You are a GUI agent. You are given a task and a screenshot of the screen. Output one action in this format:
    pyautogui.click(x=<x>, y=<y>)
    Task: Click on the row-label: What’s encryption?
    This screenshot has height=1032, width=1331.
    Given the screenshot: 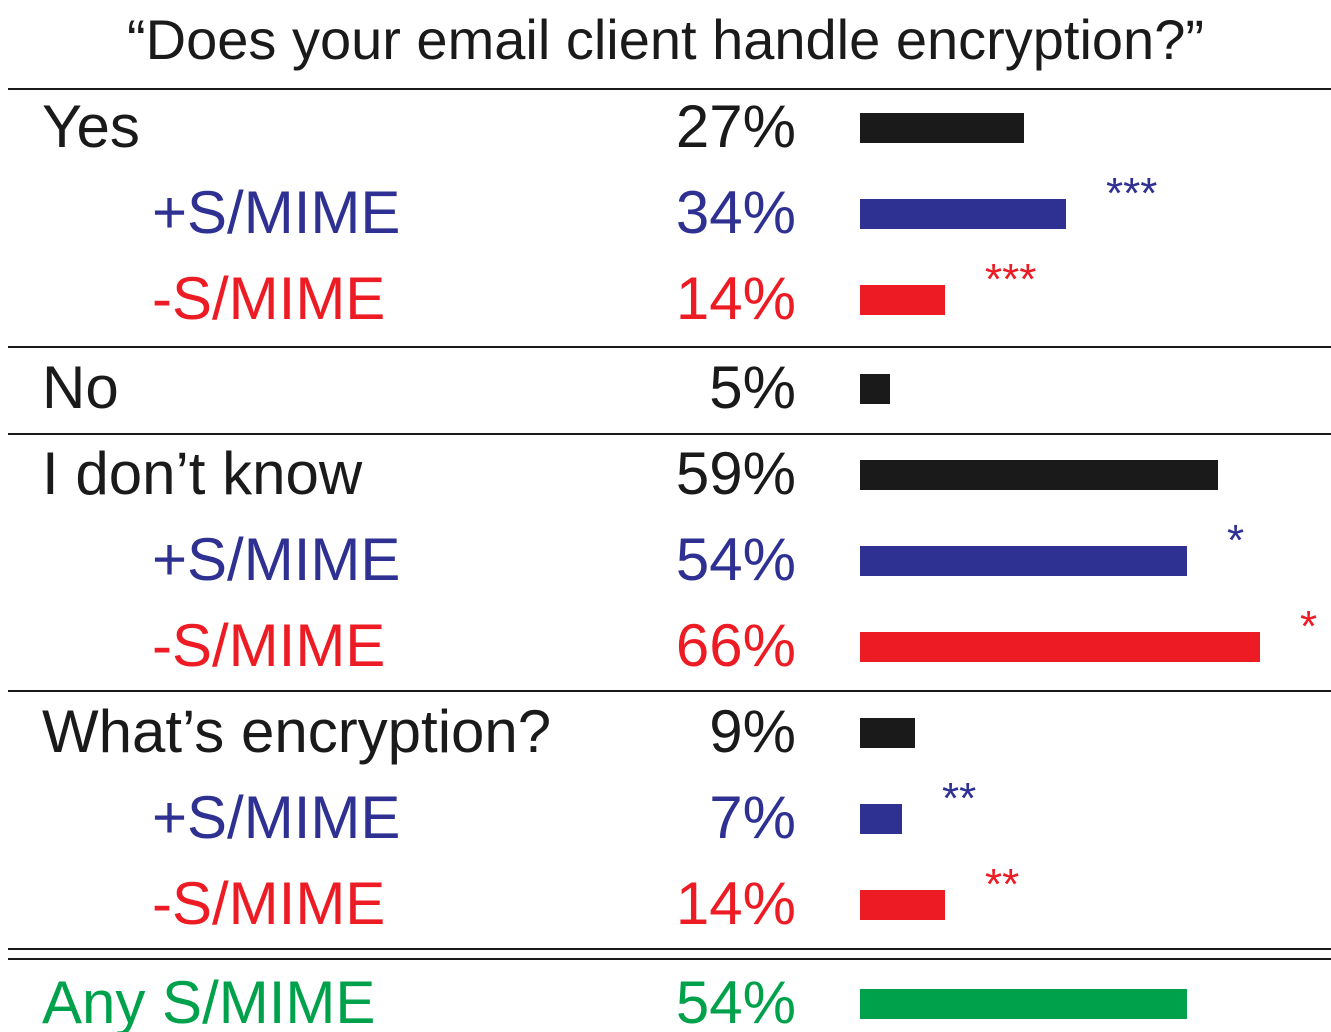 What is the action you would take?
    pyautogui.click(x=297, y=731)
    